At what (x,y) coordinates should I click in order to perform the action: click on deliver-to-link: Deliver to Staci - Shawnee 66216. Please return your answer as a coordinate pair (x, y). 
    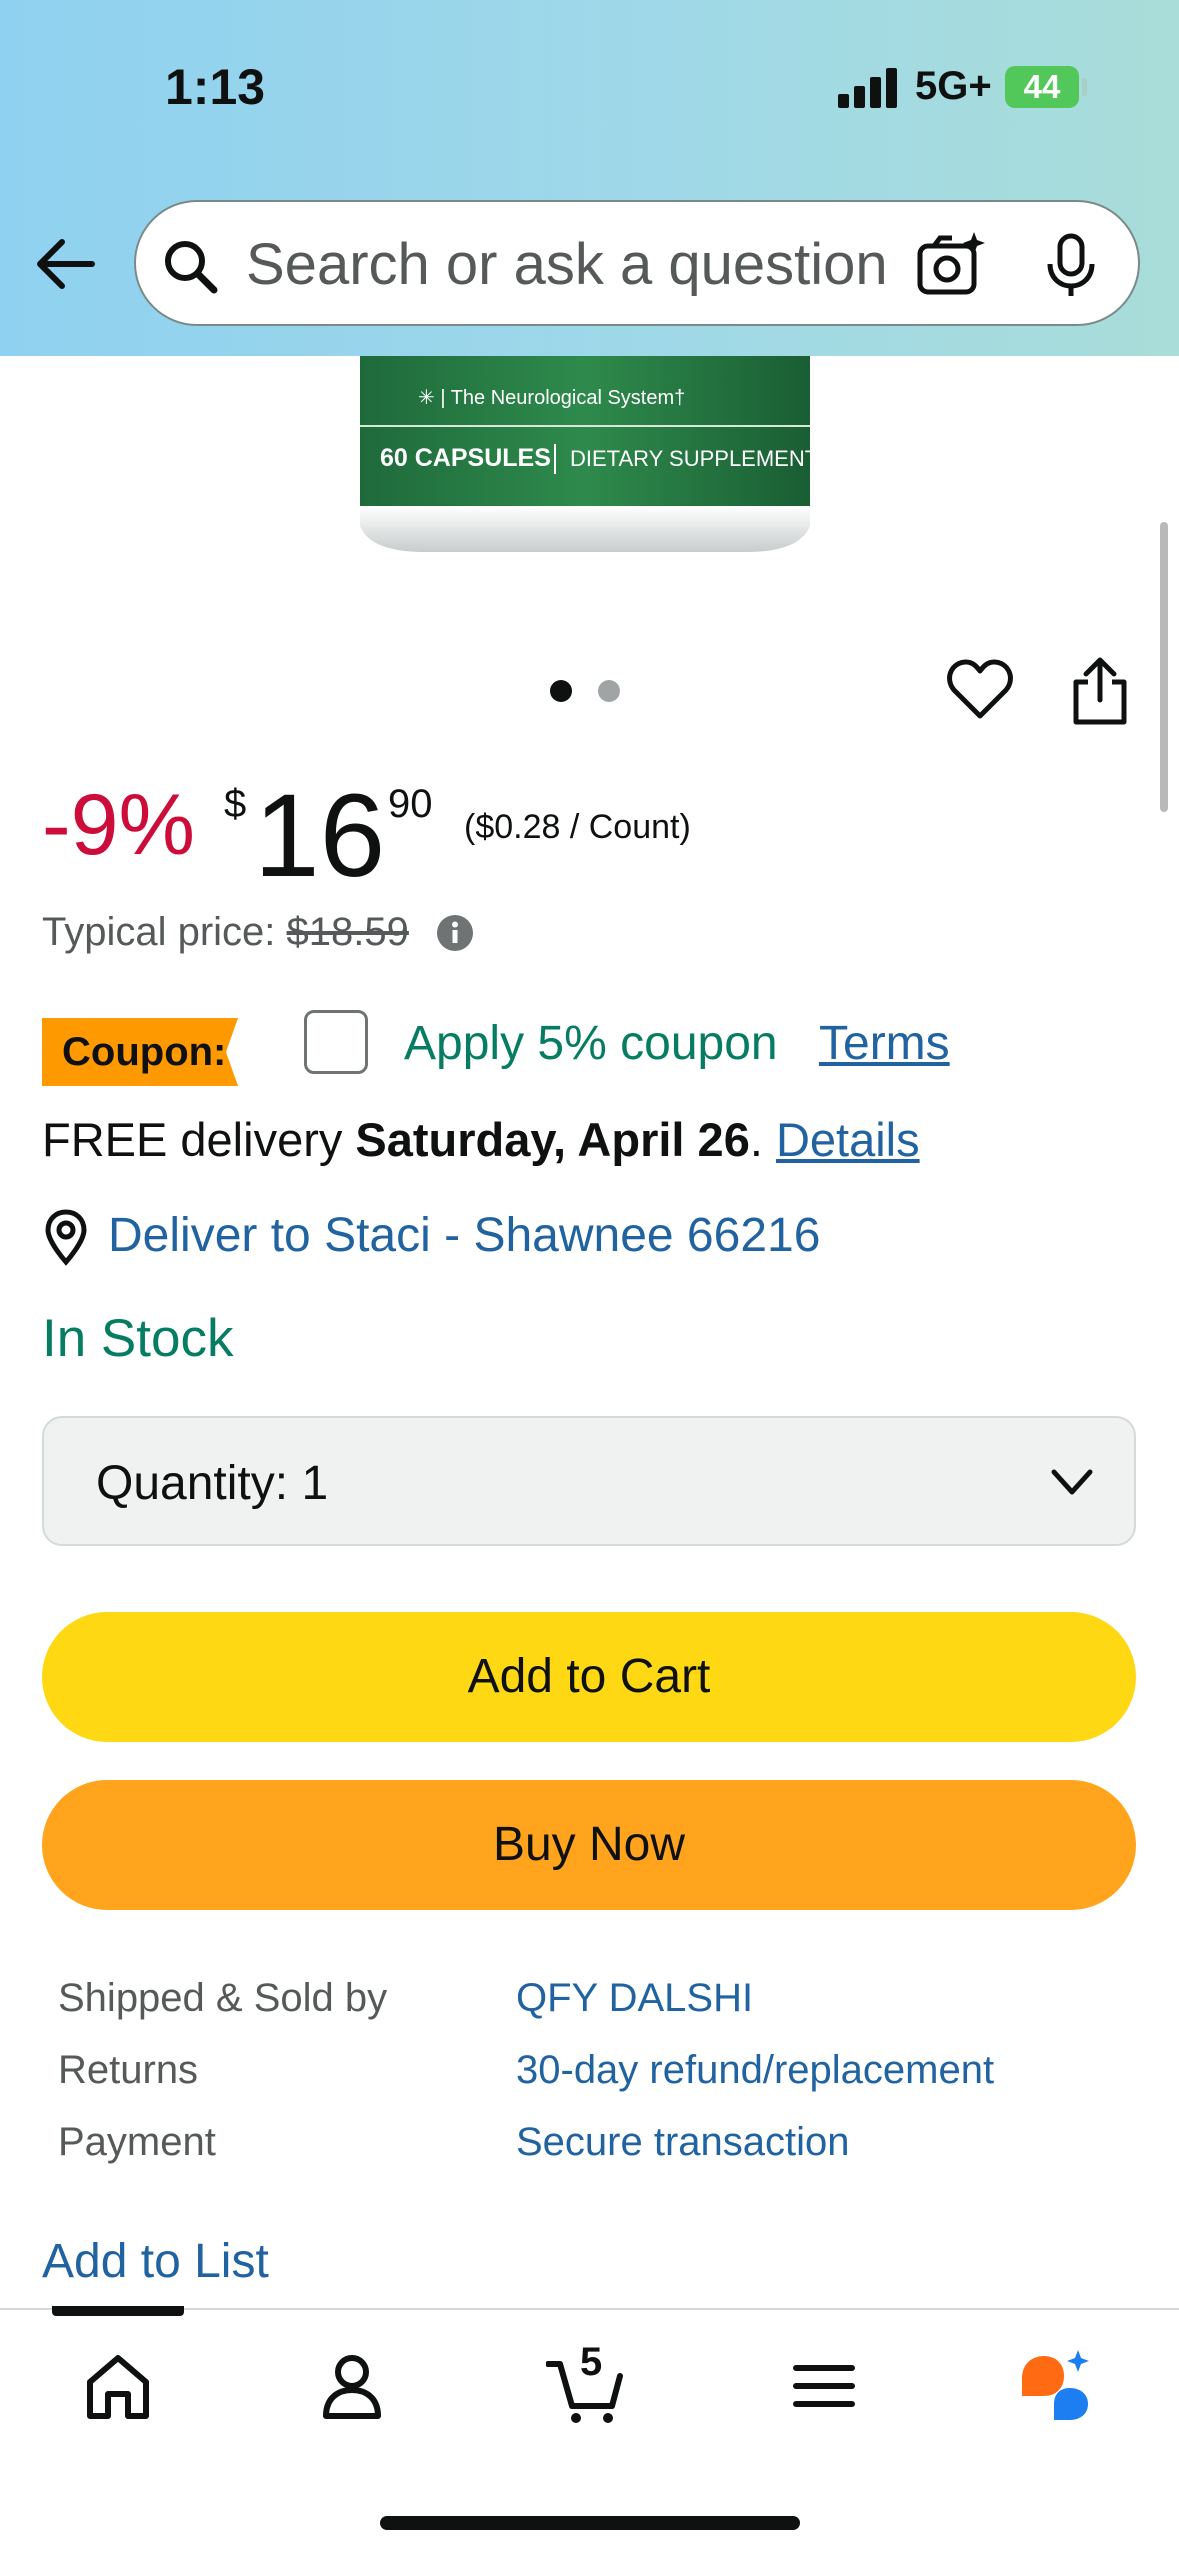
    Looking at the image, I should click on (464, 1235).